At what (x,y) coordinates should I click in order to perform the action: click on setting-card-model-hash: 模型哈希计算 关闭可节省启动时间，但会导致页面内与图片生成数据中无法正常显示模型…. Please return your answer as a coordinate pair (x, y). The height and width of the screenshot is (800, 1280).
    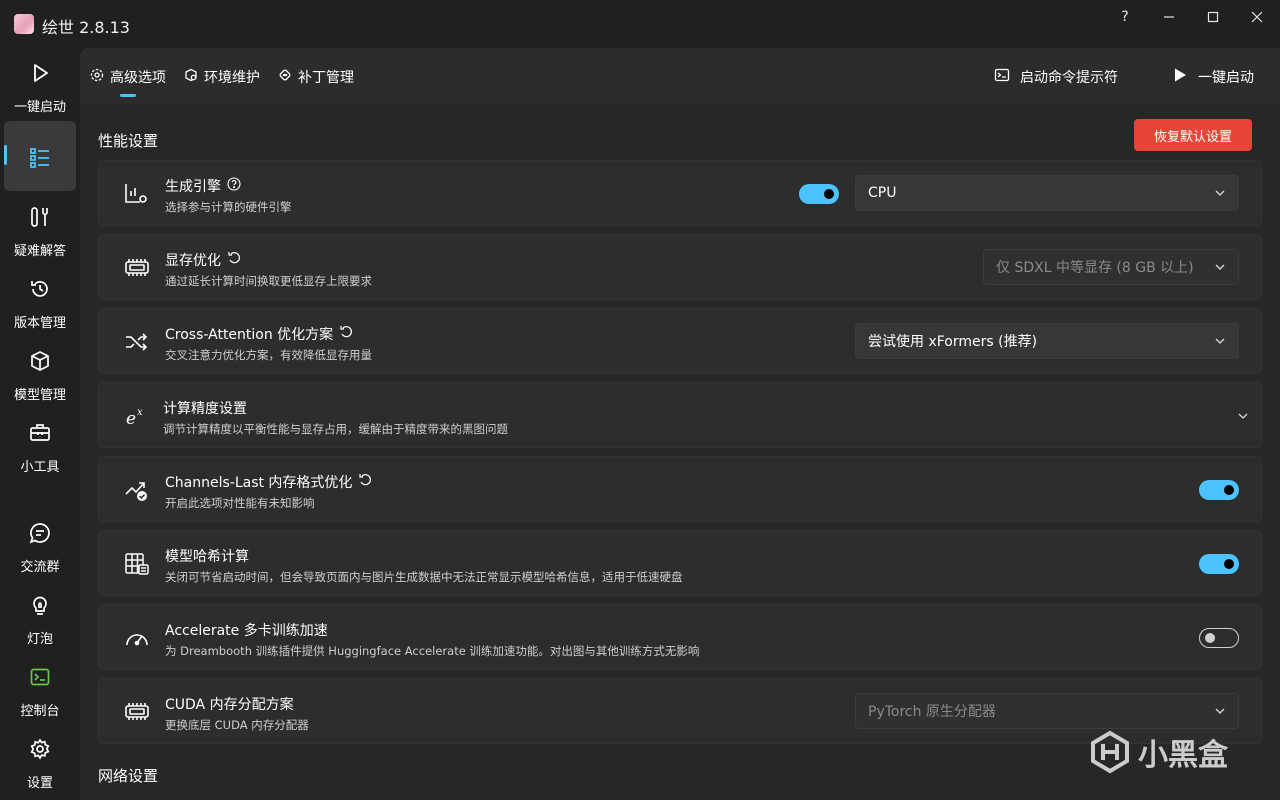
    Looking at the image, I should click on (680, 563).